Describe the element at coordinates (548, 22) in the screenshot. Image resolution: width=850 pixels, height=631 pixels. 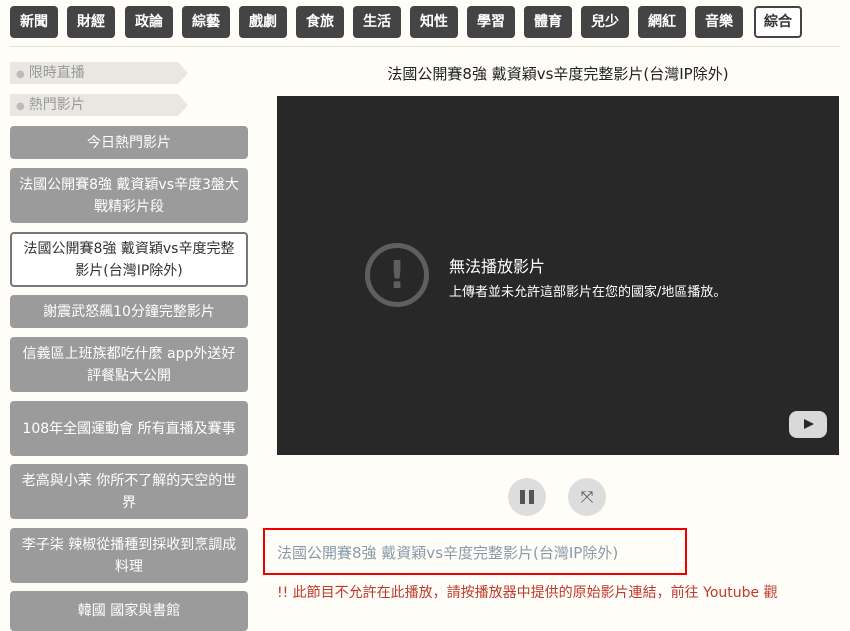
I see `category-tab: 體育` at that location.